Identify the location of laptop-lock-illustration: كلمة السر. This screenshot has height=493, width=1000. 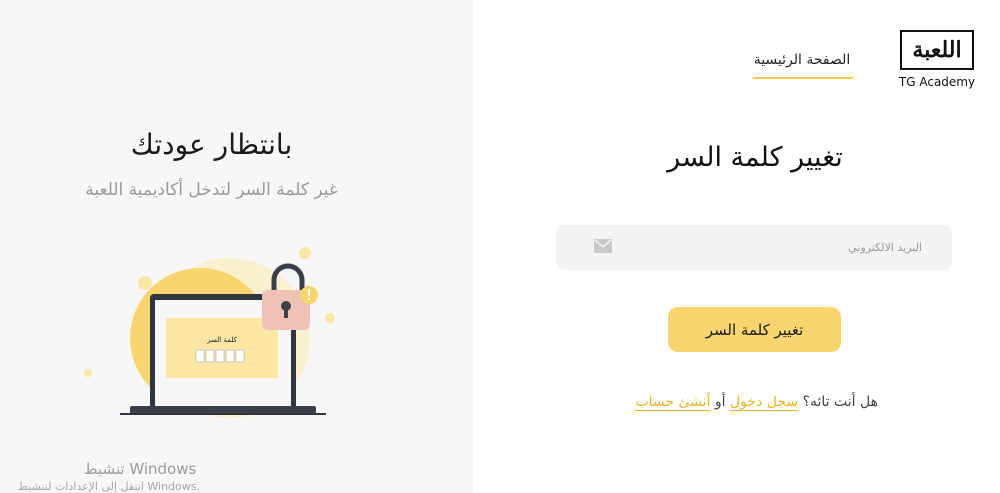
(209, 332).